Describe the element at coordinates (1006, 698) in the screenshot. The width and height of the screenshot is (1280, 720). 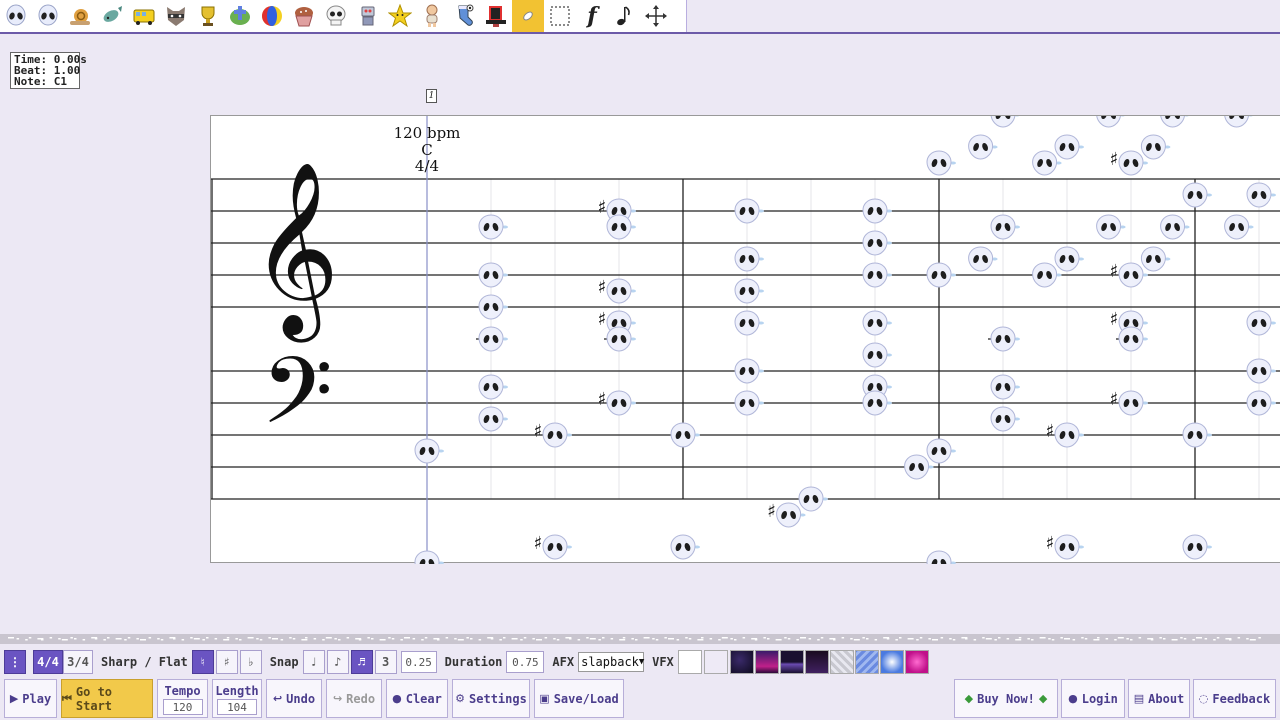
I see `buy-now-button: ◆ Buy Now! ◆` at that location.